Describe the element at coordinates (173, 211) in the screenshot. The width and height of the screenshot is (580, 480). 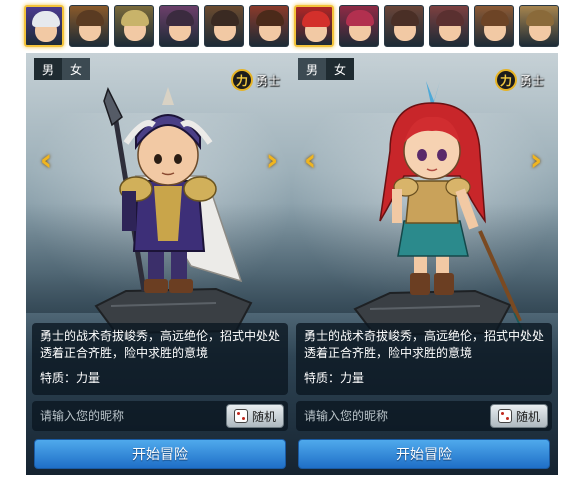
I see `male-warrior-character` at that location.